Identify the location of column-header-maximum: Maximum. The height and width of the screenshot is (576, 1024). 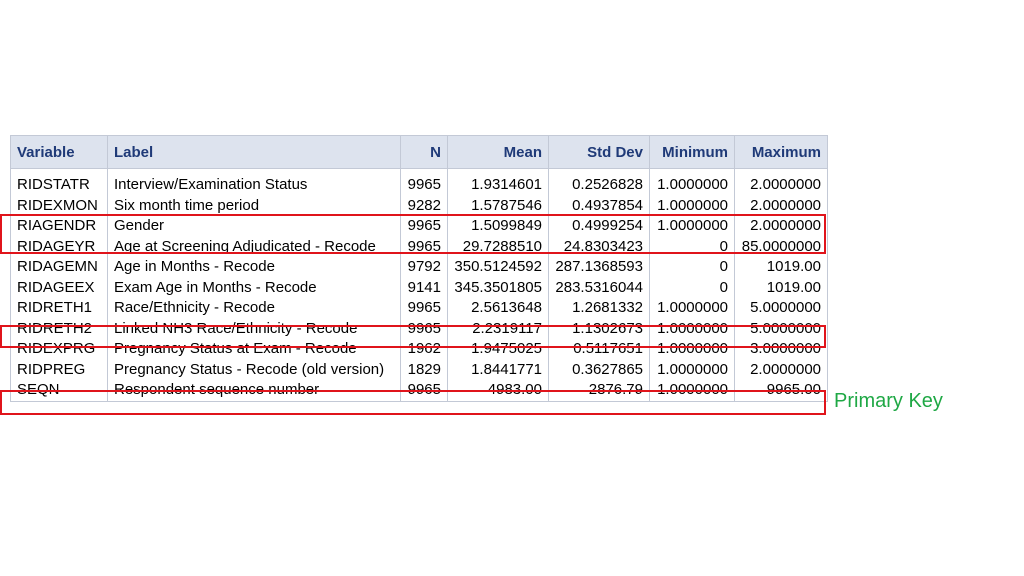
(781, 152).